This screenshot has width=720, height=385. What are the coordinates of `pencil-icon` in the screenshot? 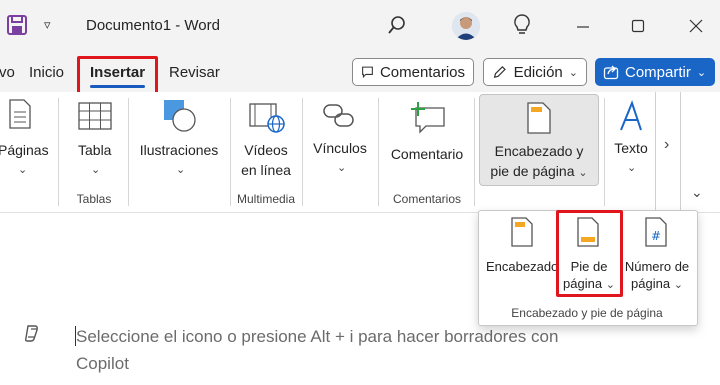 It's located at (499, 72).